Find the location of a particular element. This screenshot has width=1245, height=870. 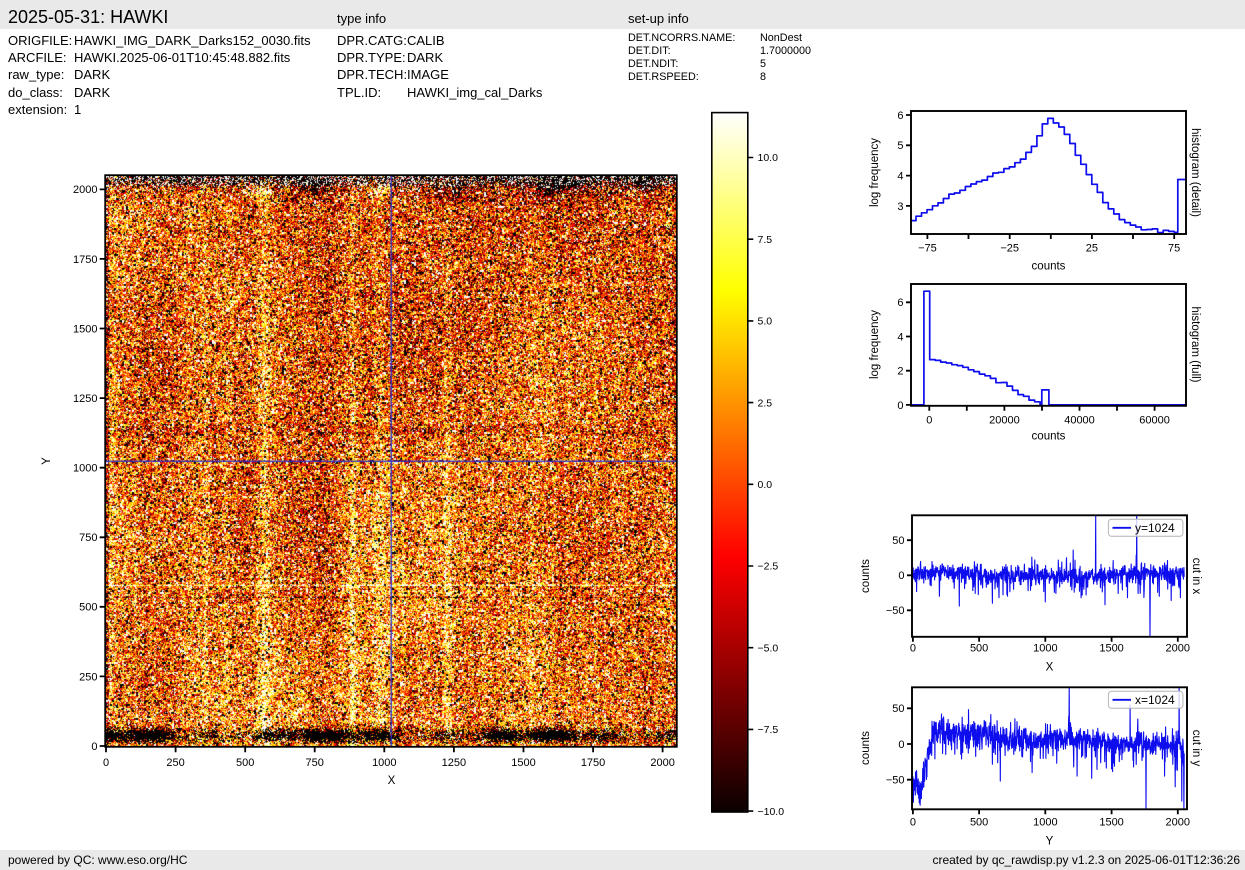

svg-text: x=1024 is located at coordinates (1155, 700).